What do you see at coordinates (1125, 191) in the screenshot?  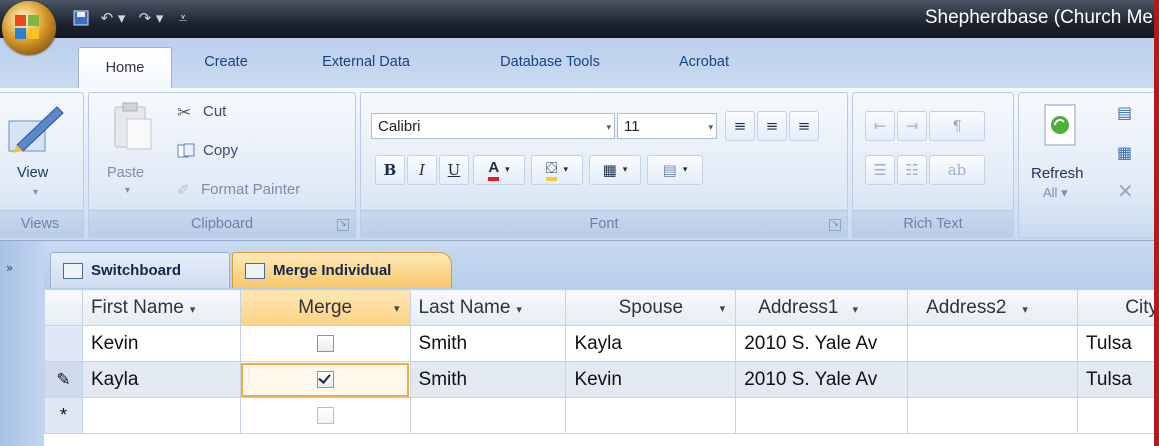 I see `delete-record-icon: ✕` at bounding box center [1125, 191].